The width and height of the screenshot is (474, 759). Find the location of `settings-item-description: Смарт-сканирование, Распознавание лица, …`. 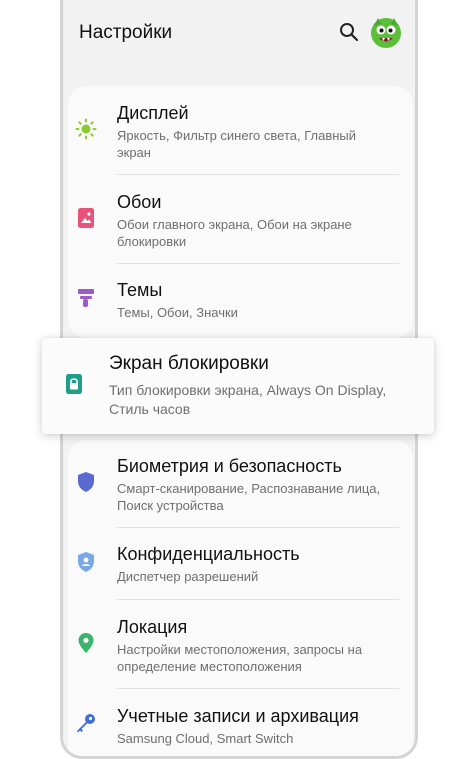

settings-item-description: Смарт-сканирование, Распознавание лица, … is located at coordinates (249, 497).